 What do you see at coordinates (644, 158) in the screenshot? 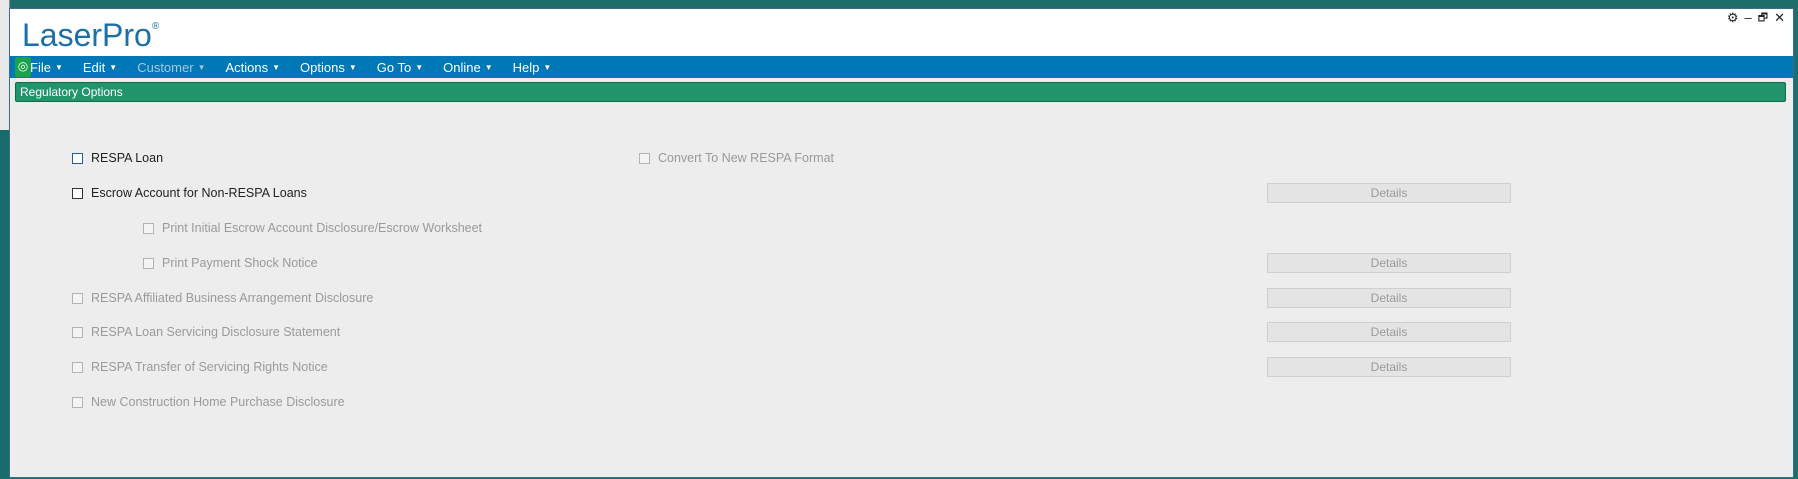
I see `convert-format-checkbox` at bounding box center [644, 158].